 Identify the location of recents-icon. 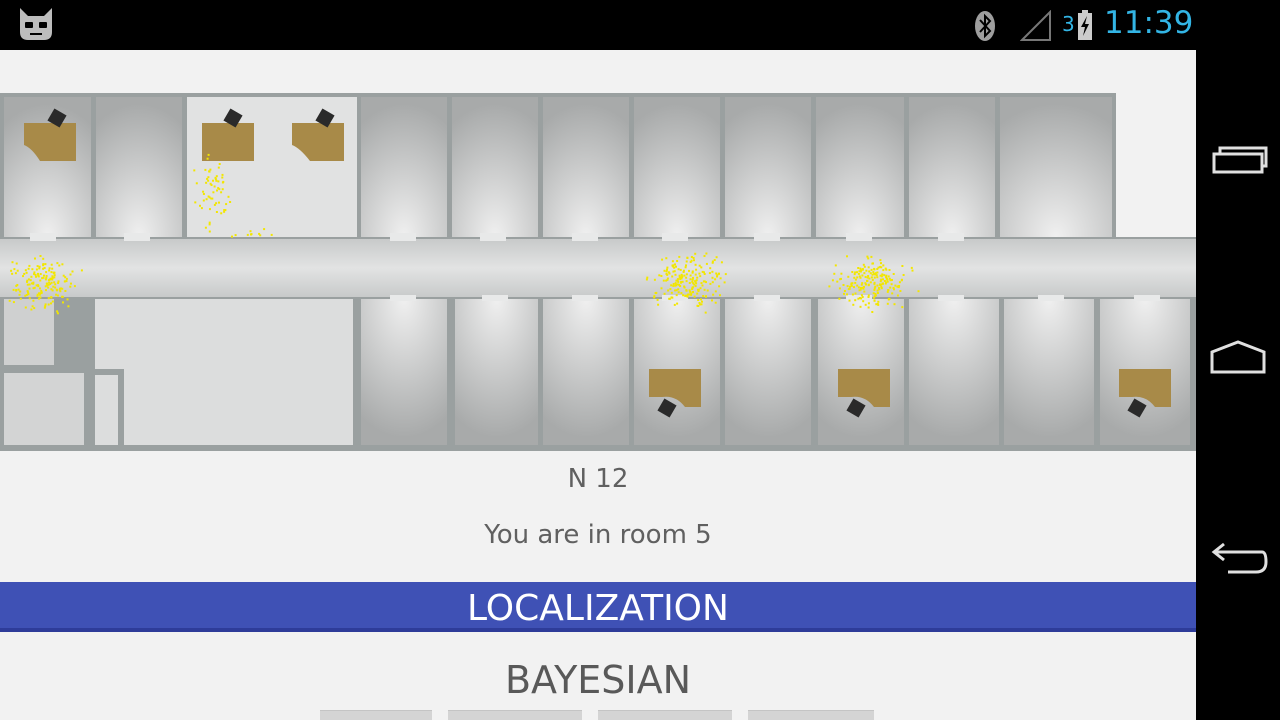
(1240, 160).